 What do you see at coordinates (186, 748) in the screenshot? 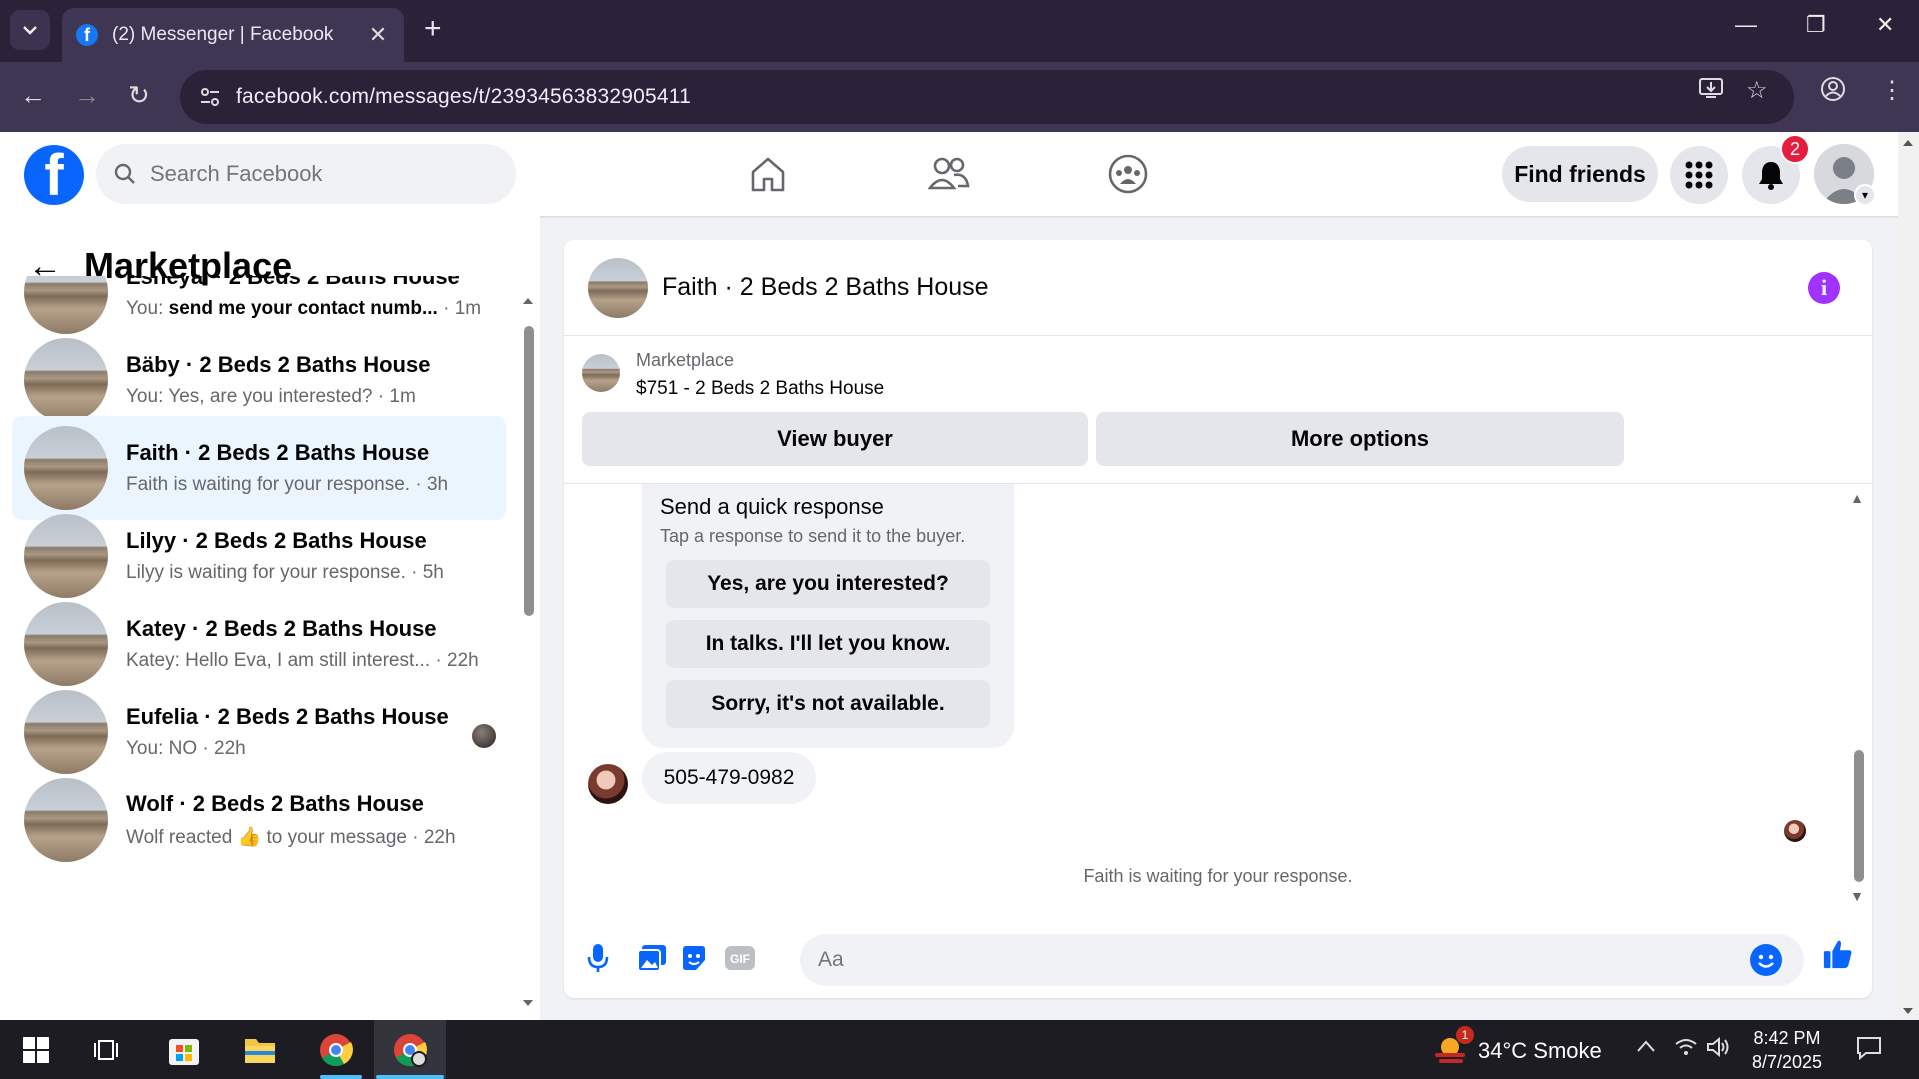
I see `thread-snippet: You: NO · 22h` at bounding box center [186, 748].